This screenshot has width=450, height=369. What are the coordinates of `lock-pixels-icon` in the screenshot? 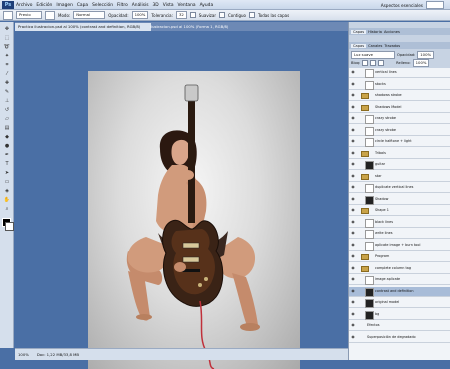 It's located at (373, 62).